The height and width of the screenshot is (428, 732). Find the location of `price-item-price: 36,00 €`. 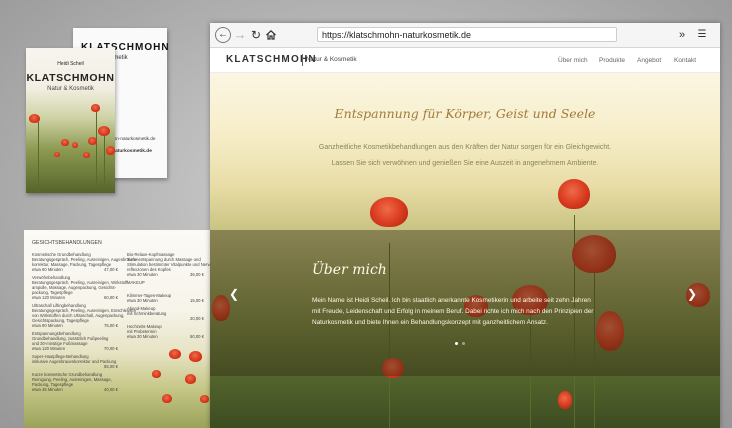

price-item-price: 36,00 € is located at coordinates (197, 274).